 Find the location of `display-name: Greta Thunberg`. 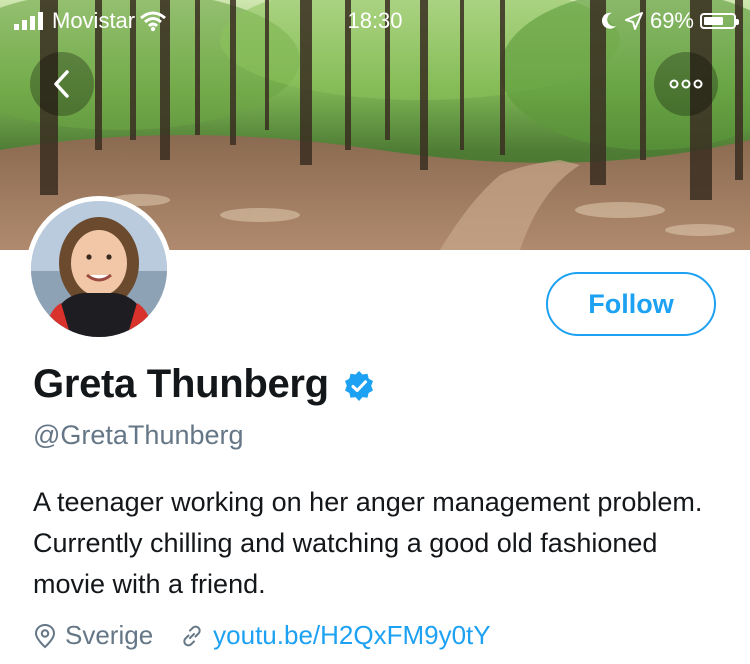

display-name: Greta Thunberg is located at coordinates (181, 384).